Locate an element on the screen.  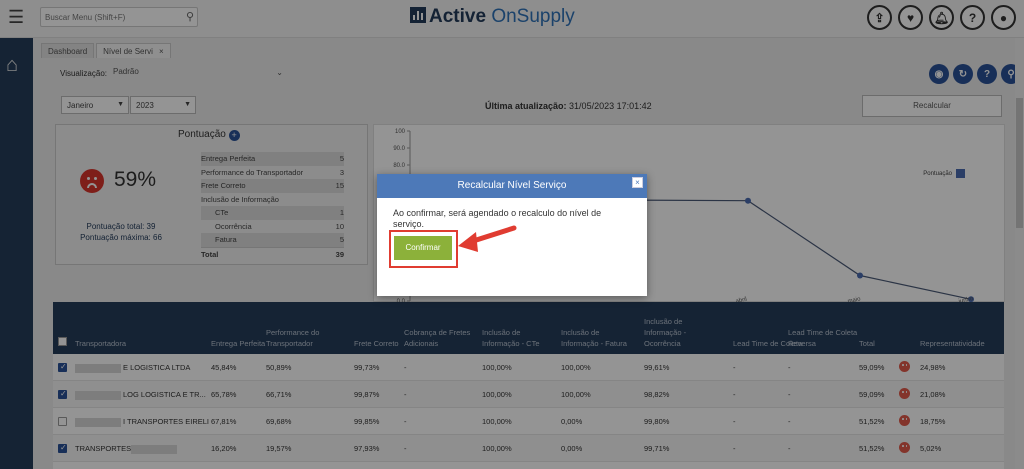
modal-title: Recalcular Nível Serviço is located at coordinates (512, 185).